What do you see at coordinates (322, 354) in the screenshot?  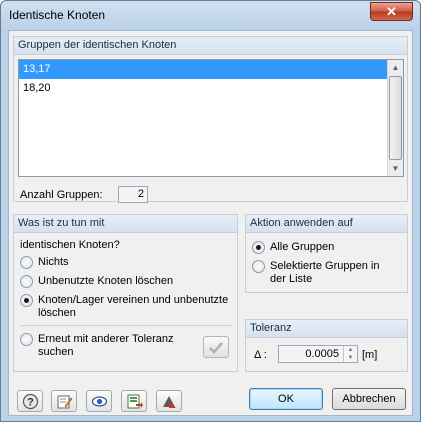 I see `tolerance-value: 0.0005` at bounding box center [322, 354].